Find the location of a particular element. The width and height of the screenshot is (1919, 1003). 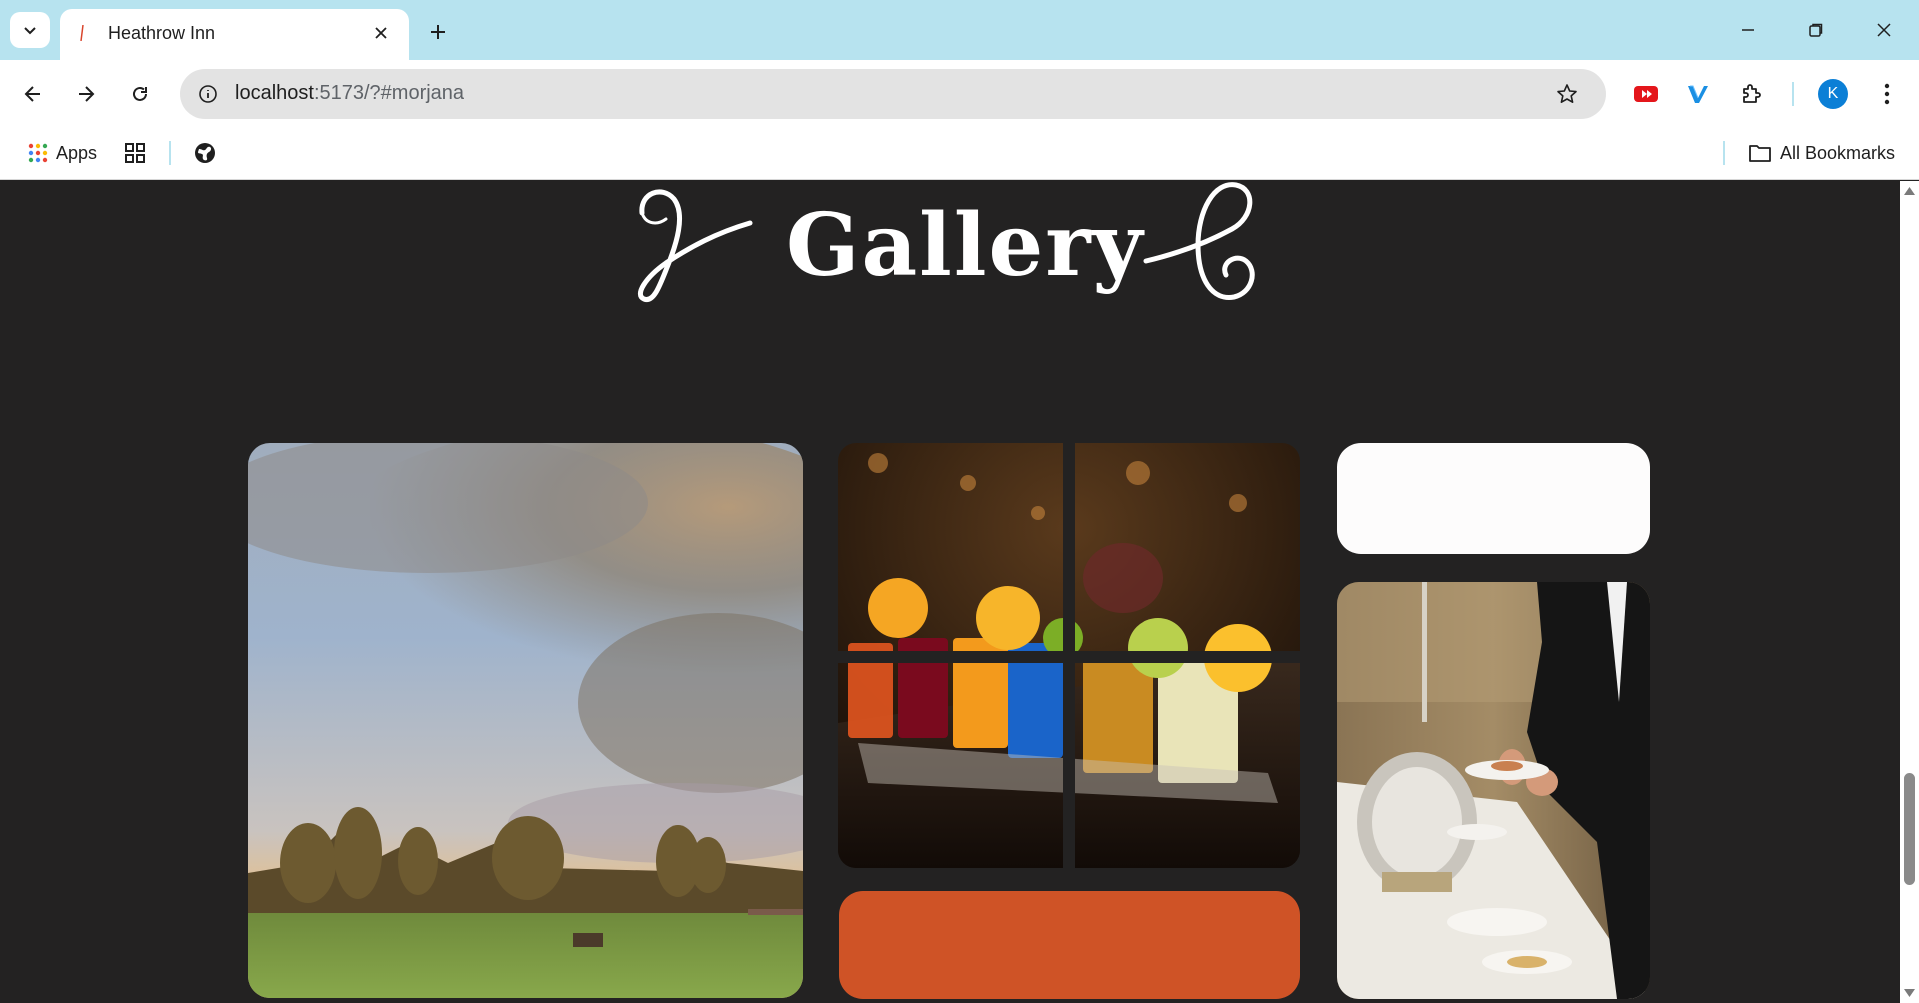

browser-tab-strip: Heathrow Inn is located at coordinates (959, 30).